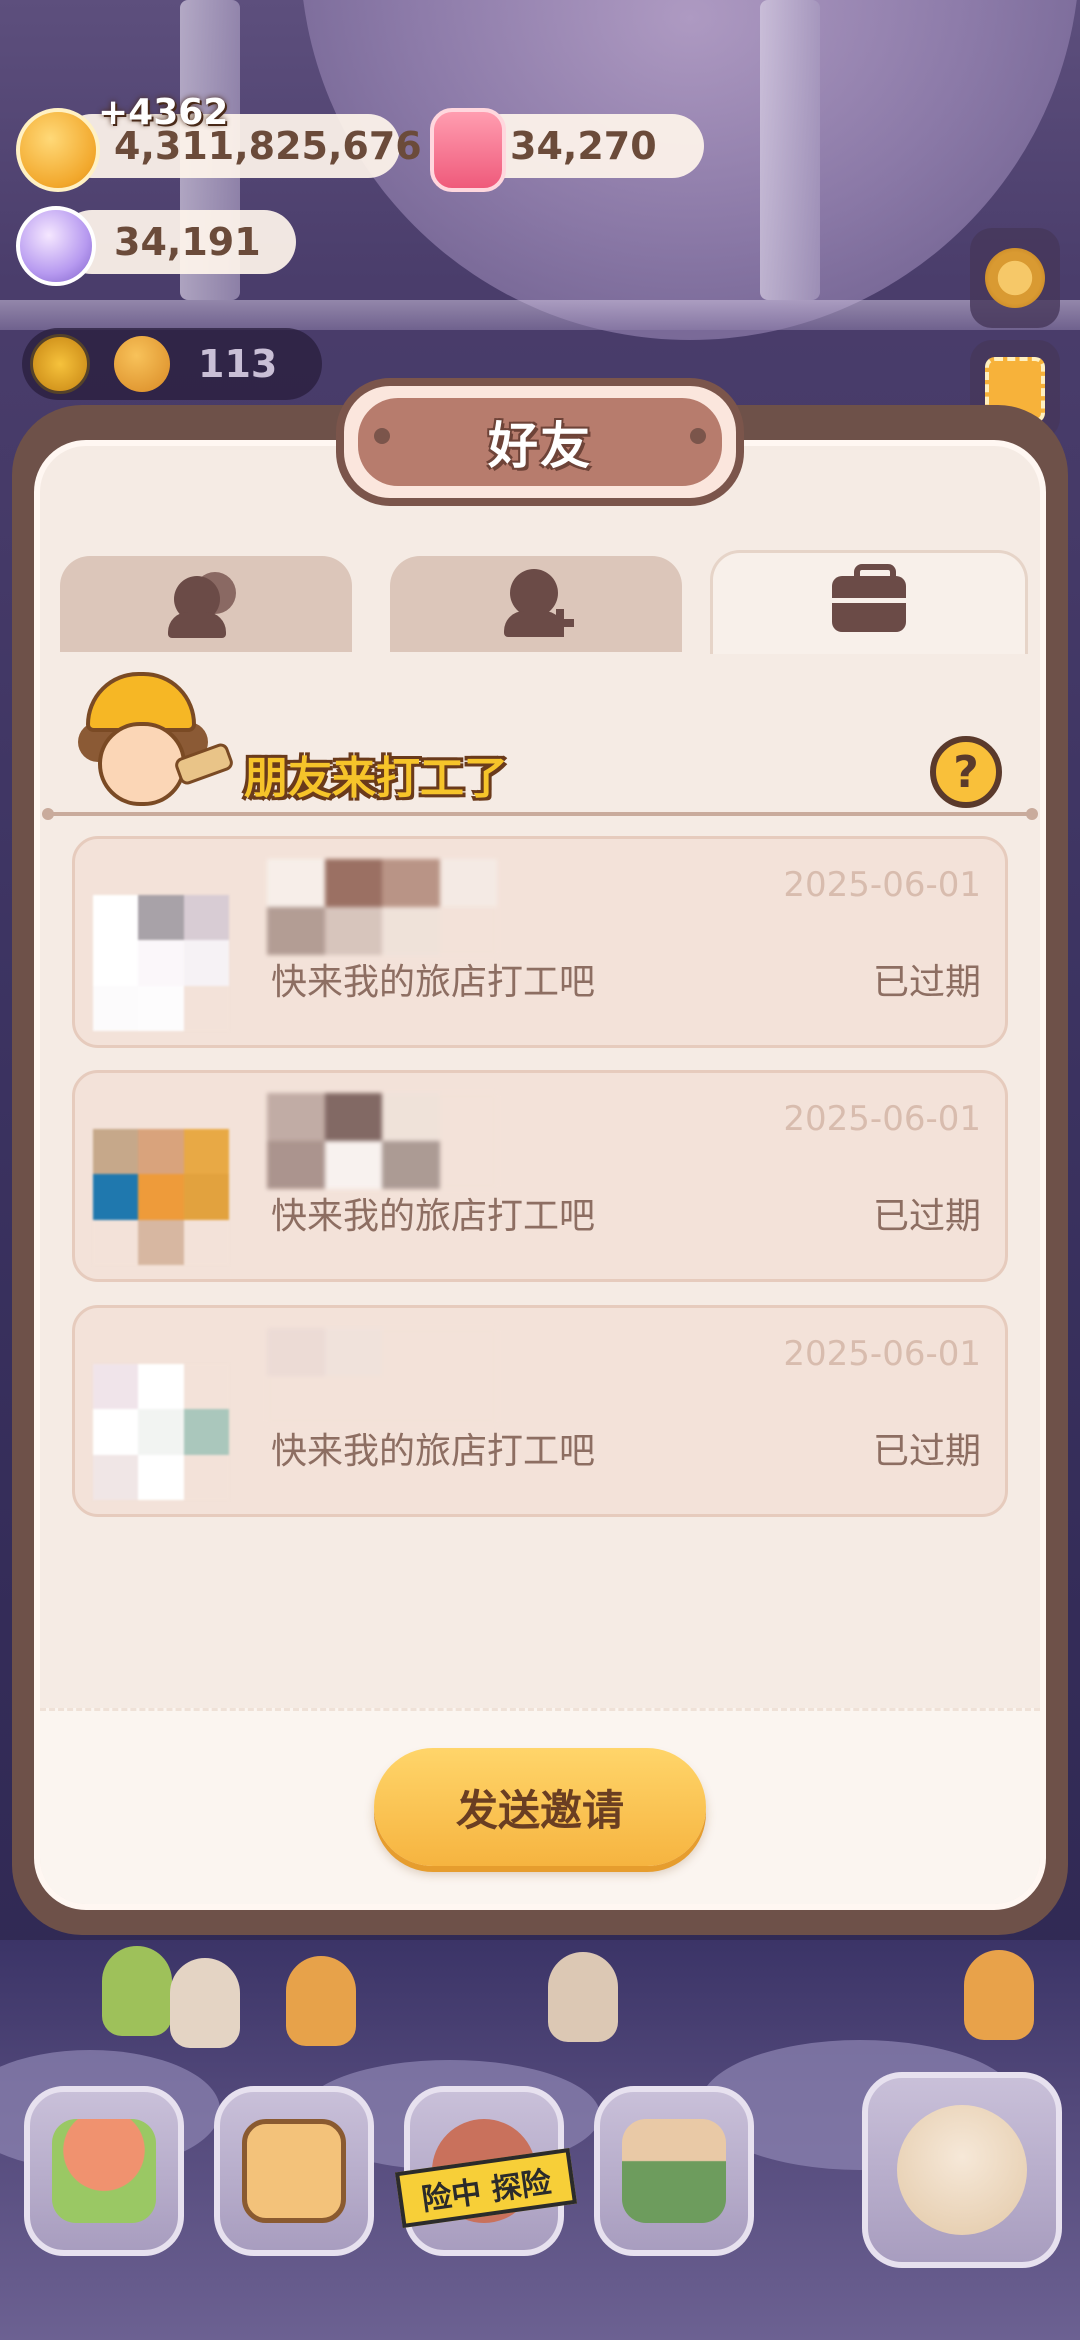  Describe the element at coordinates (163, 112) in the screenshot. I see `coin-bonus-text: +4362` at that location.